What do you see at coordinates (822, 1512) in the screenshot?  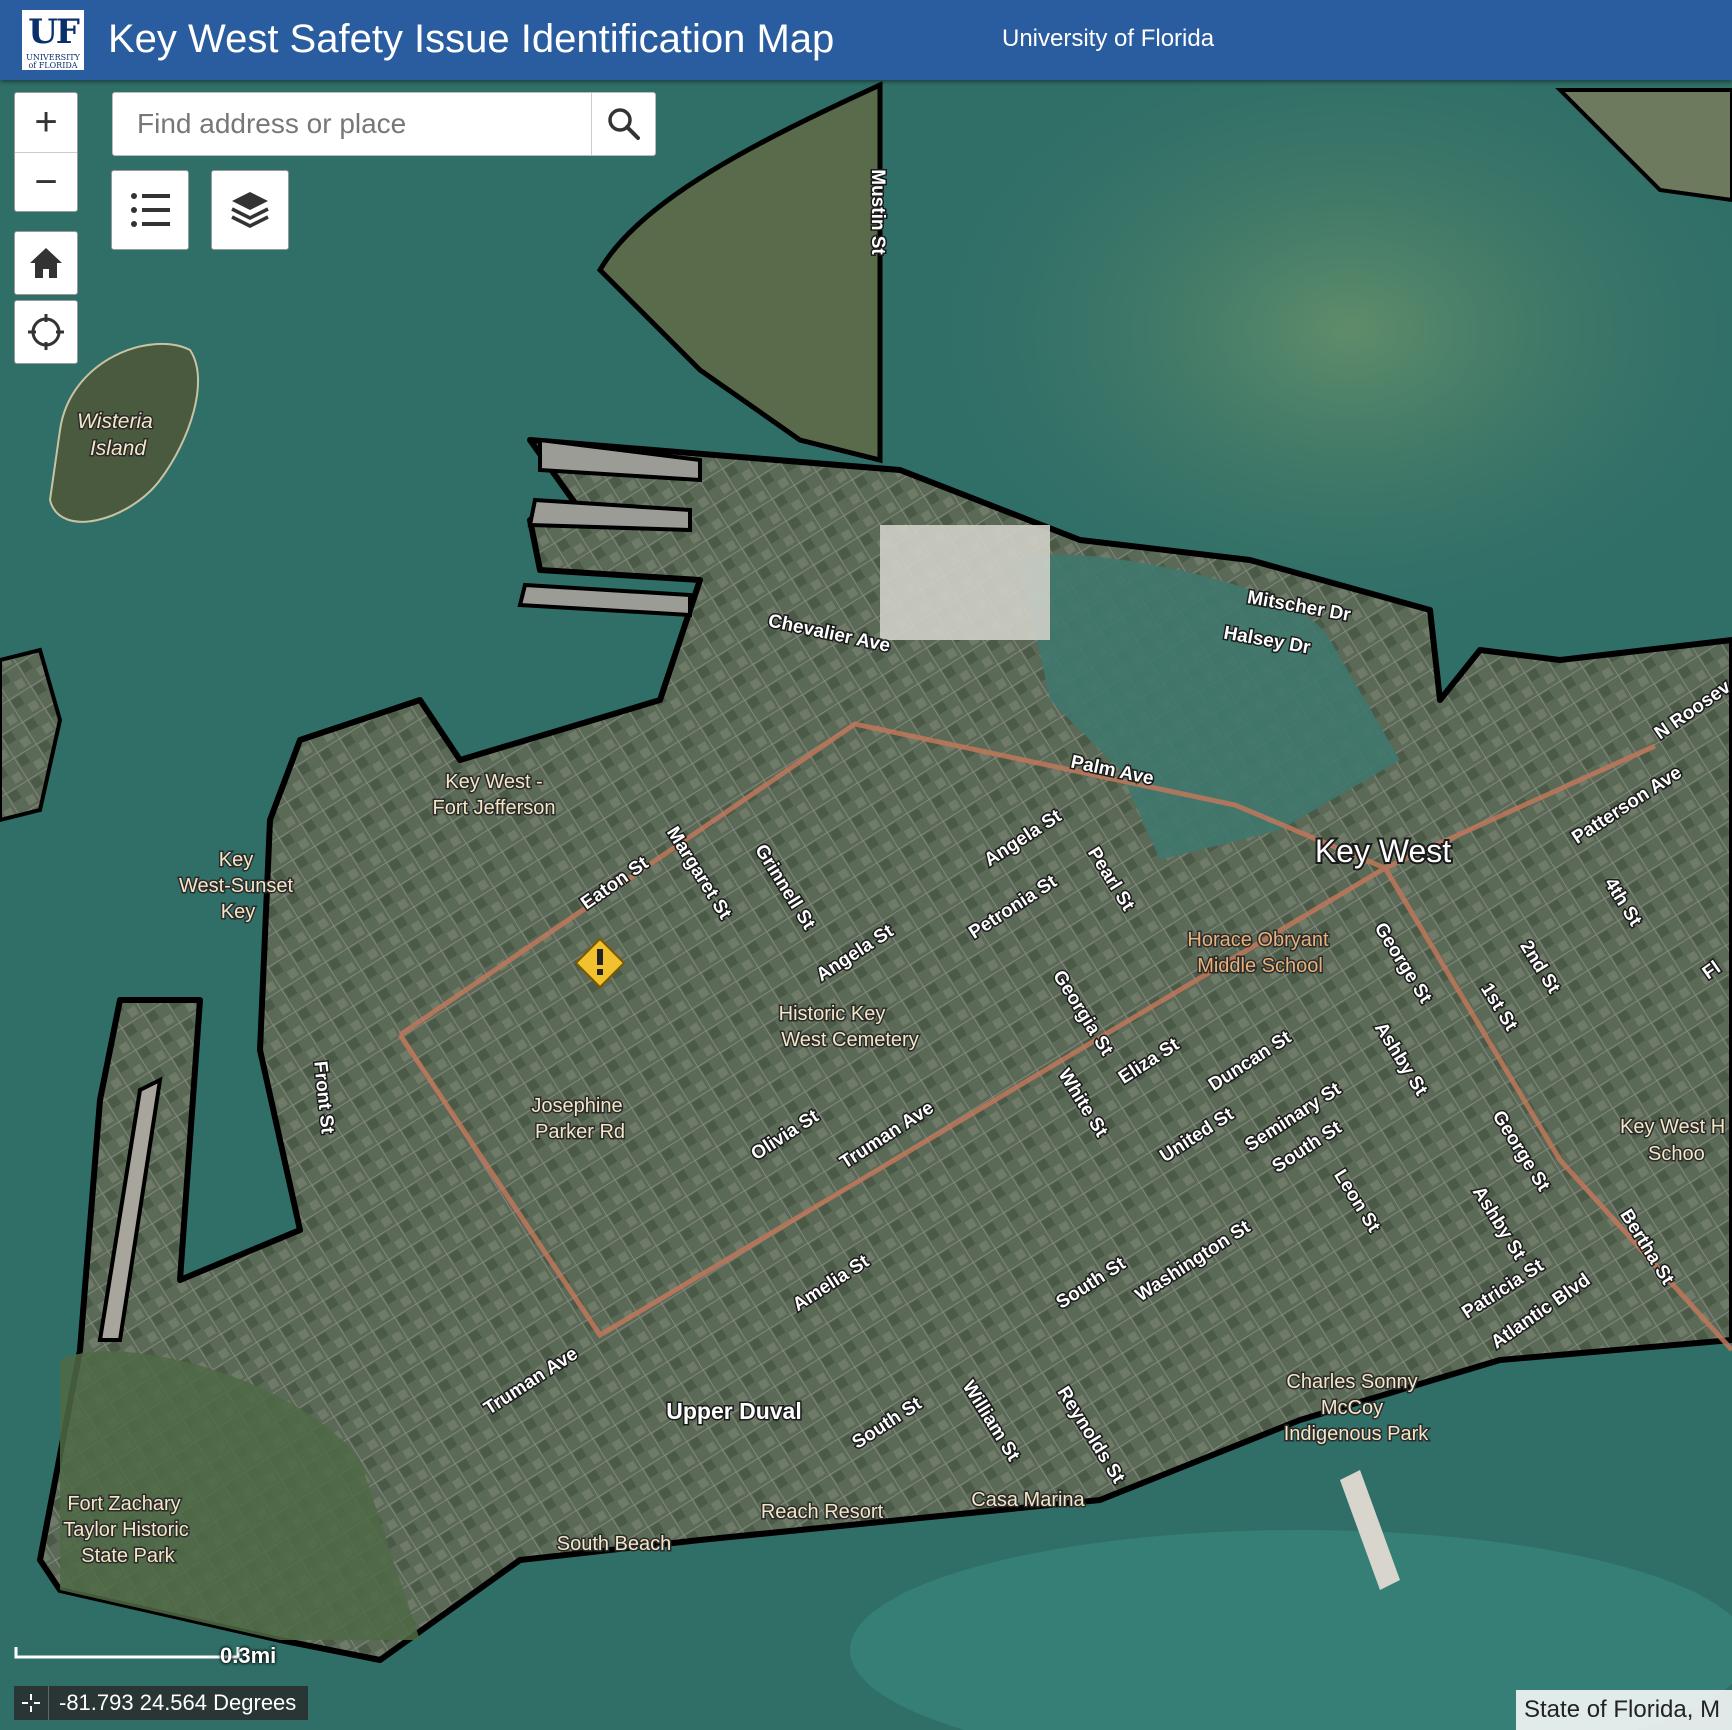 I see `label-reach-resort: Reach Resort` at bounding box center [822, 1512].